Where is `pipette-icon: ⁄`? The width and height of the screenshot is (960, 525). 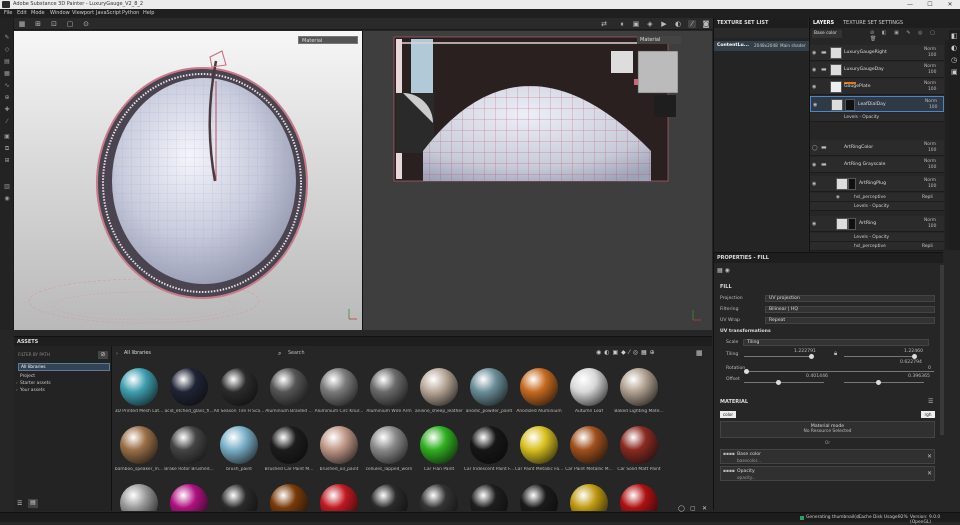
pipette-icon: ⁄ is located at coordinates (7, 122).